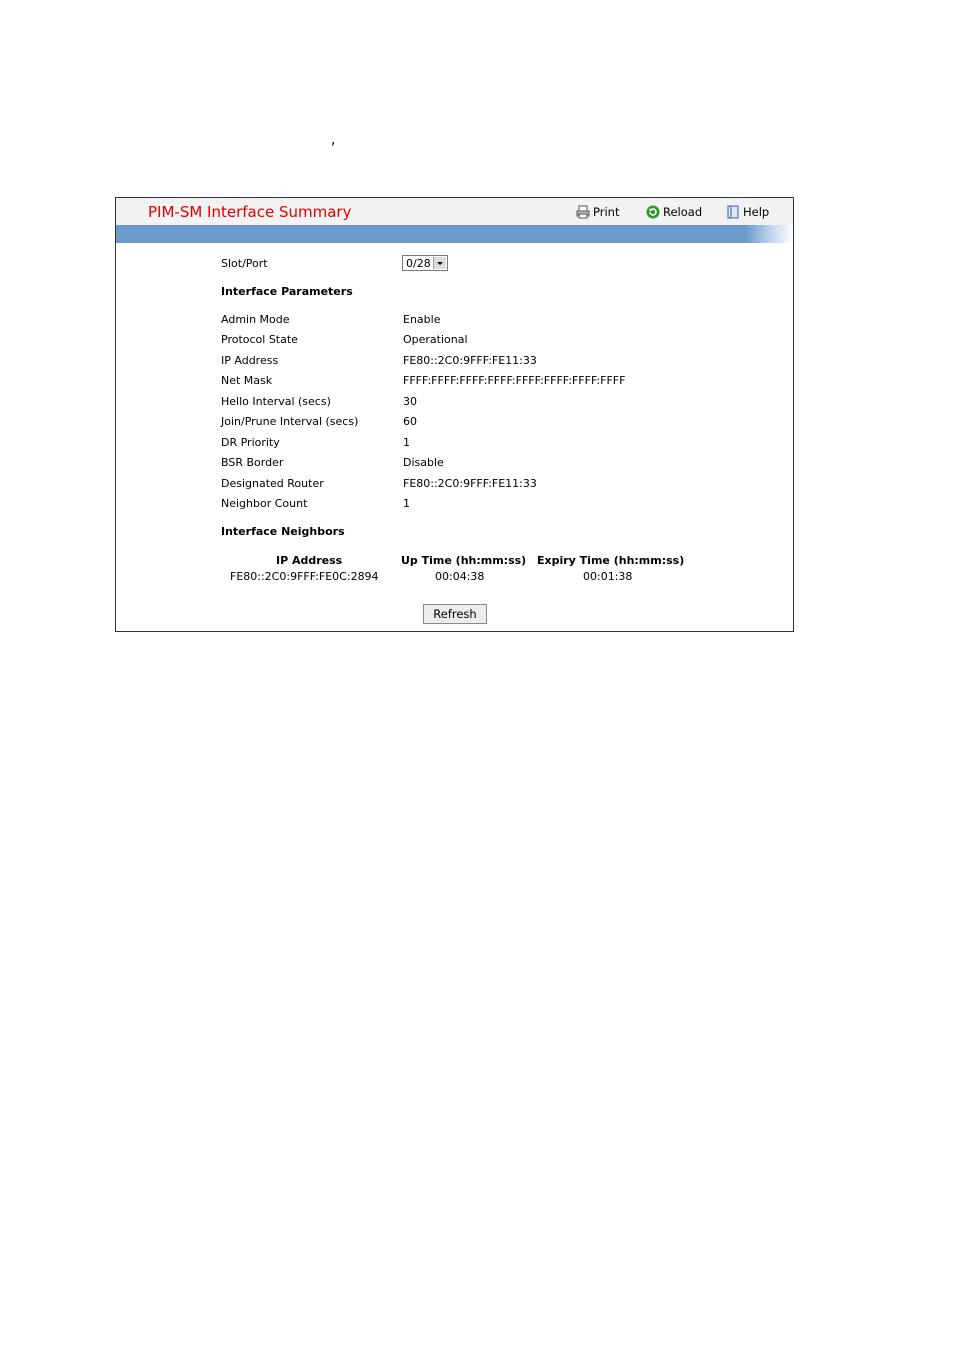 The image size is (954, 1350). What do you see at coordinates (250, 360) in the screenshot?
I see `param-label: IP Address` at bounding box center [250, 360].